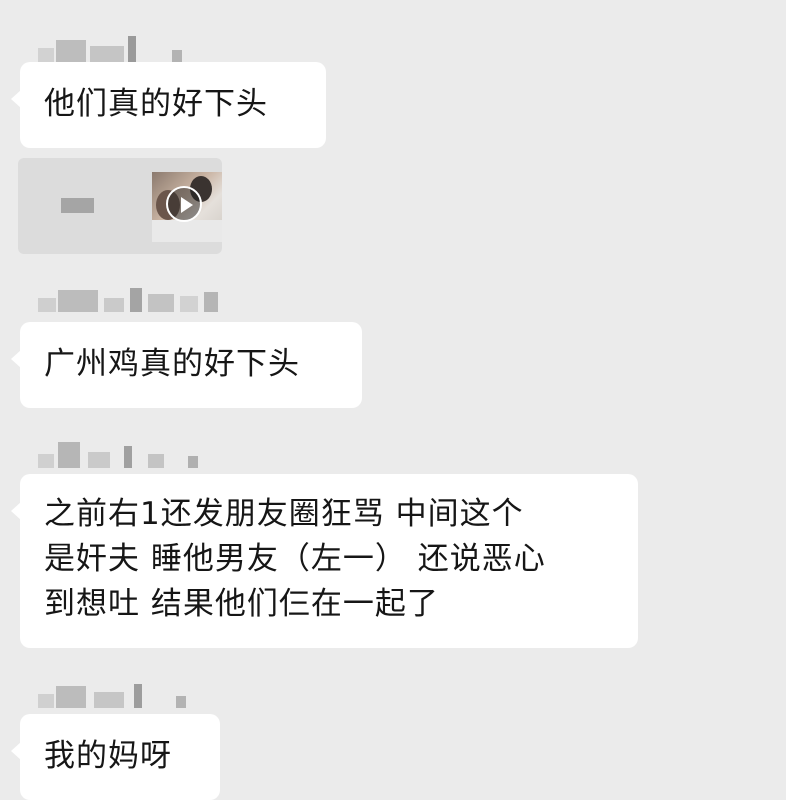 Image resolution: width=786 pixels, height=800 pixels. Describe the element at coordinates (156, 104) in the screenshot. I see `message-text: 他们真的好下头` at that location.